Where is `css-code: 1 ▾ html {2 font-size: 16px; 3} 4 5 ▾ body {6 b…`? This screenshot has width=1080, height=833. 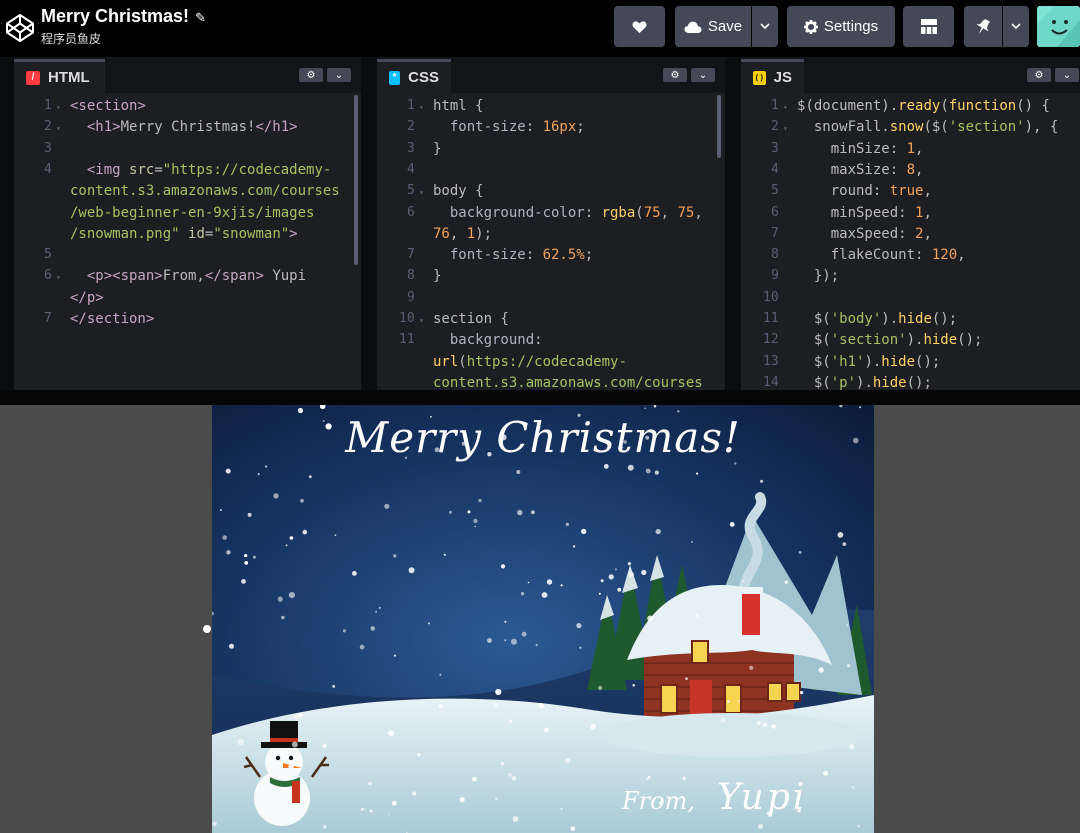
css-code: 1 ▾ html {2 font-size: 16px; 3} 4 5 ▾ body {6 b… is located at coordinates (551, 242).